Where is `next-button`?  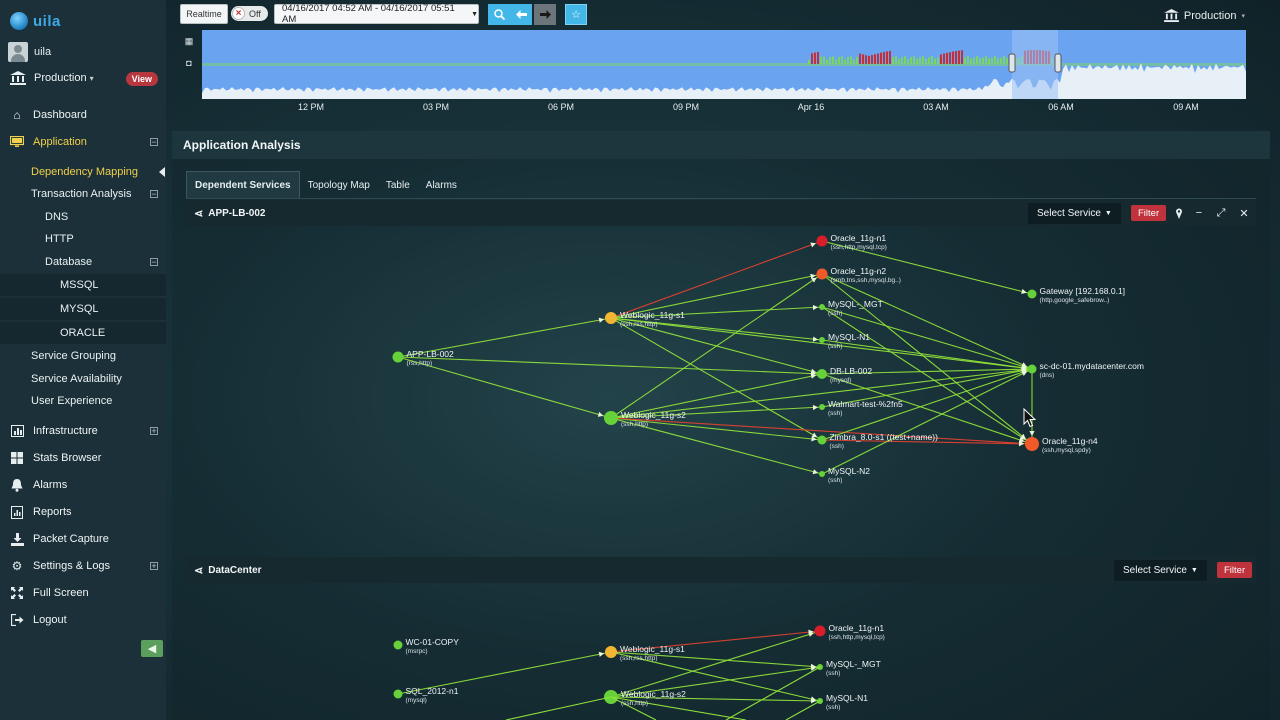 next-button is located at coordinates (545, 14).